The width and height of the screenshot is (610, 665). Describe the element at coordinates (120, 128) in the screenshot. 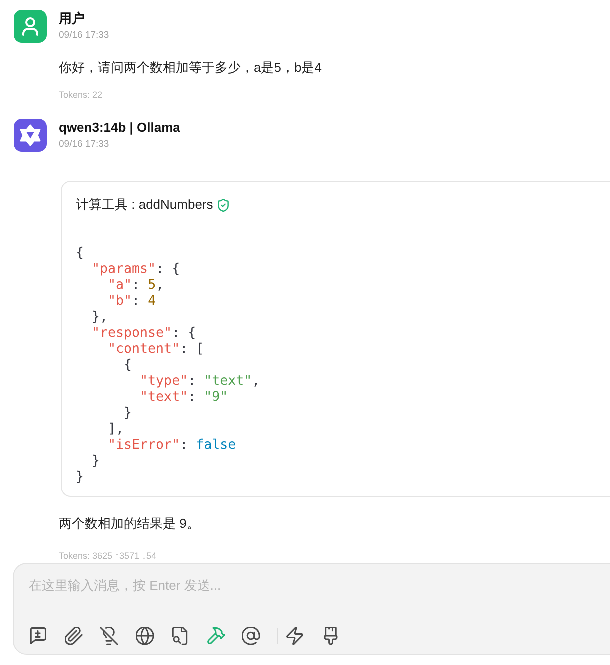

I see `author-name: qwen3:14b | Ollama` at that location.